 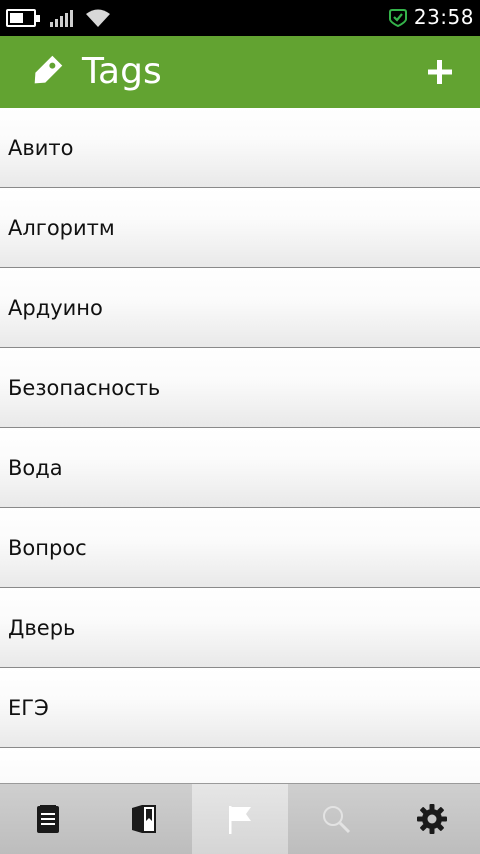 I want to click on list-item: Вода, so click(x=240, y=468).